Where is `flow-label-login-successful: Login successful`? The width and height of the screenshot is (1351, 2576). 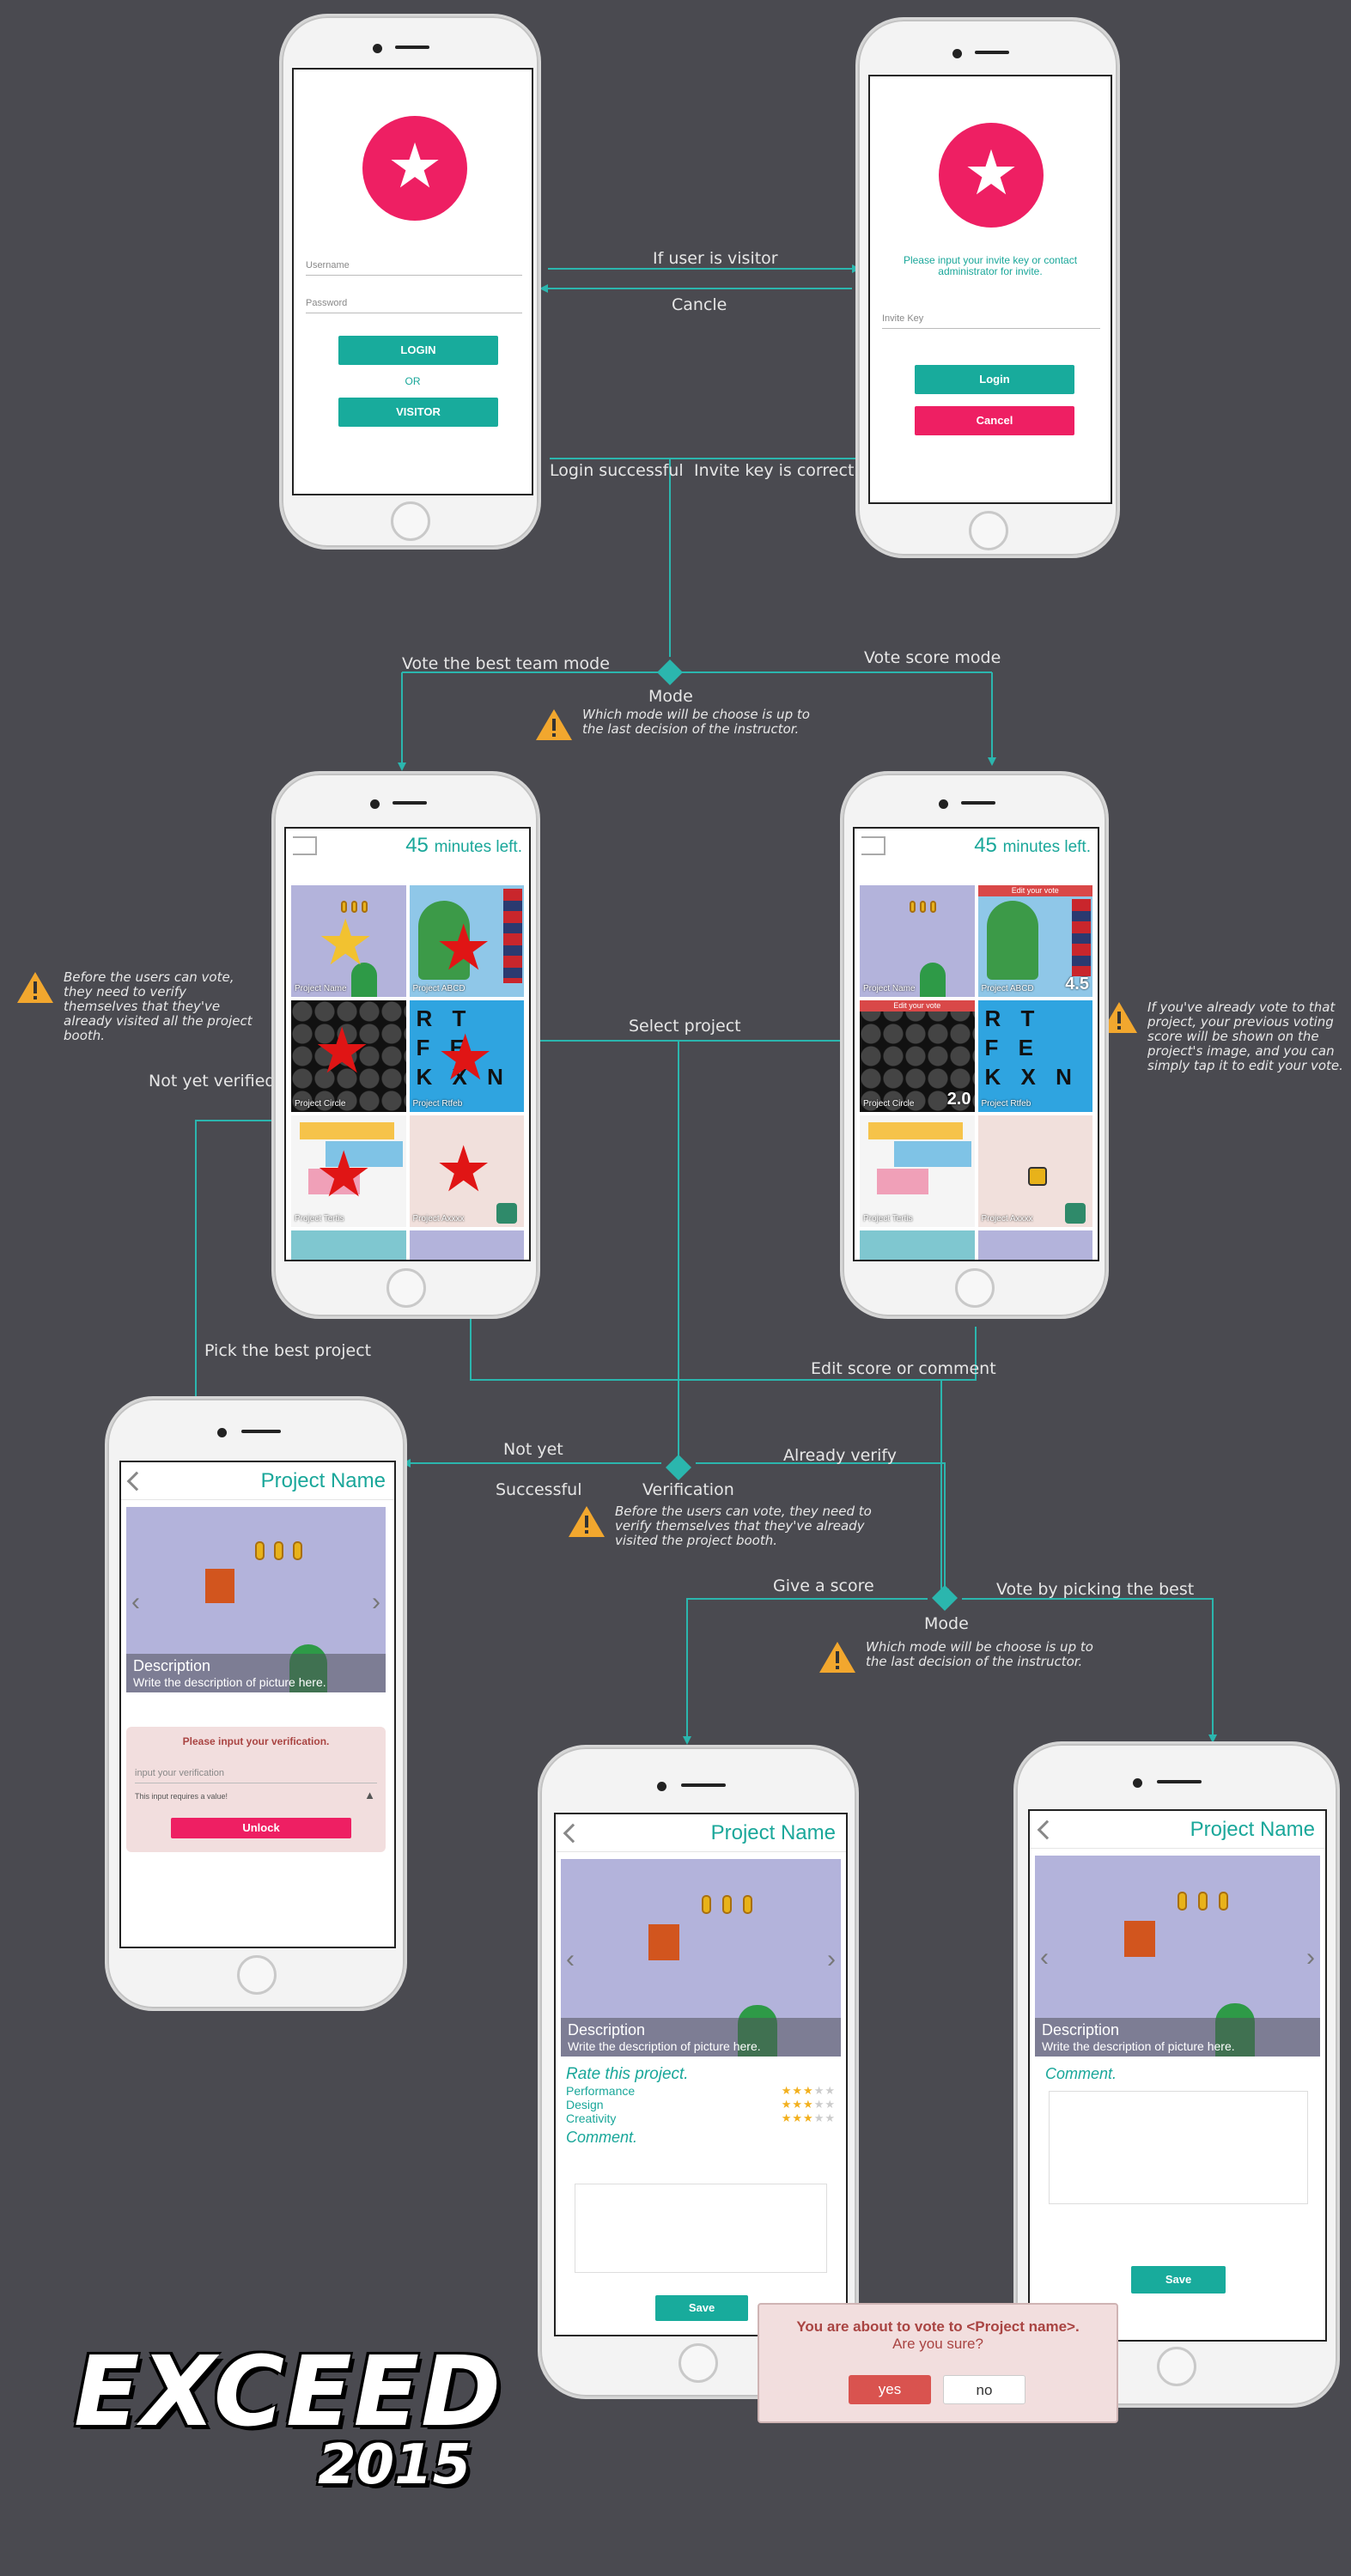 flow-label-login-successful: Login successful is located at coordinates (617, 470).